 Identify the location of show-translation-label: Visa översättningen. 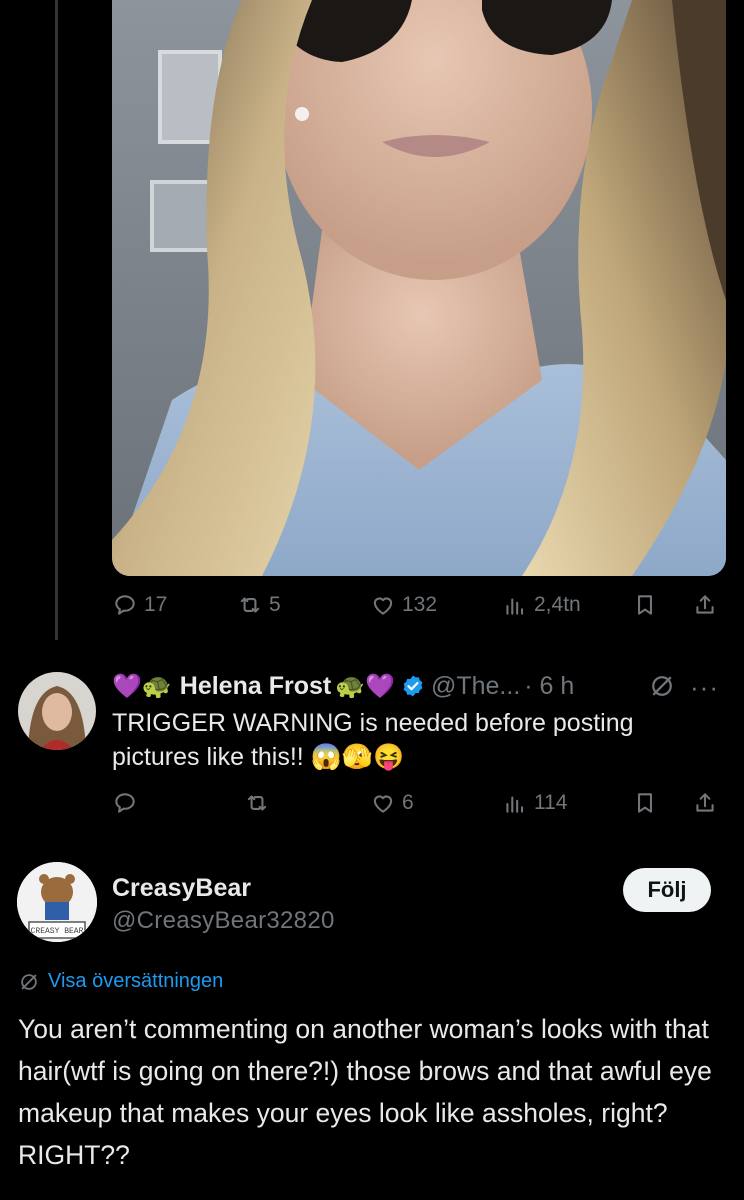
(136, 981).